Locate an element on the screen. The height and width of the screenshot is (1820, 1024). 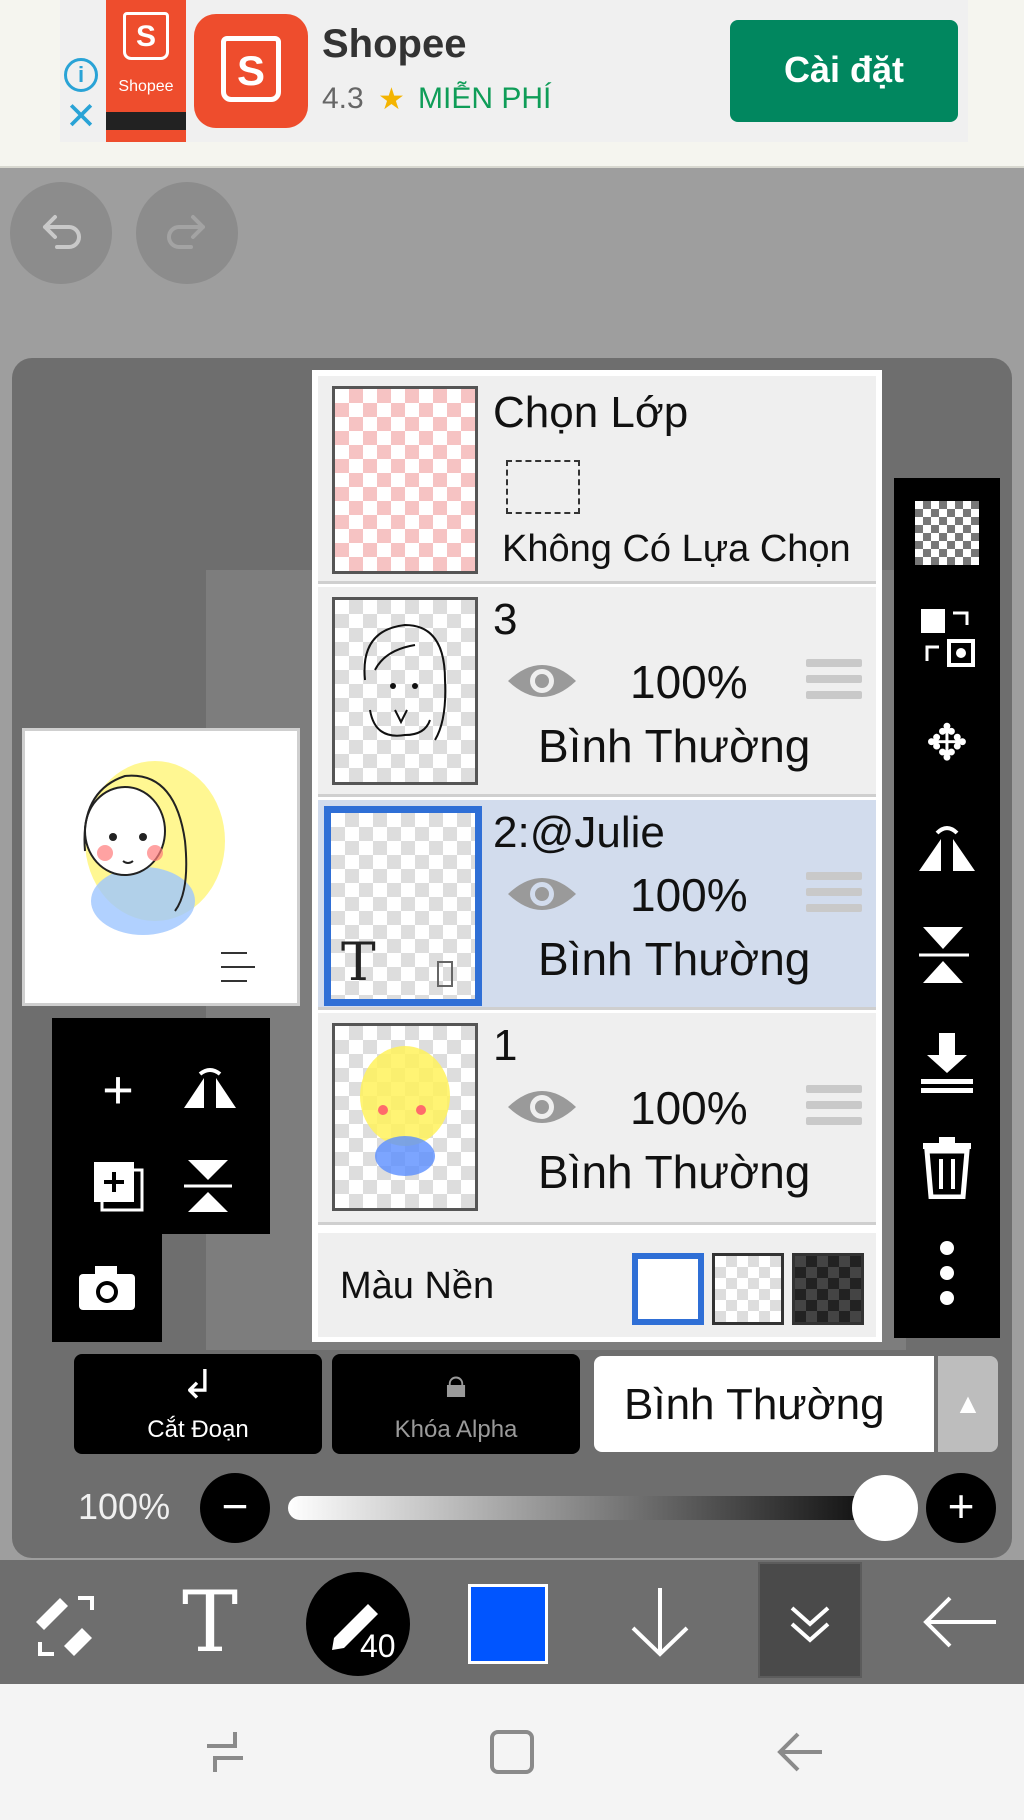
info-icon: i is located at coordinates (81, 75).